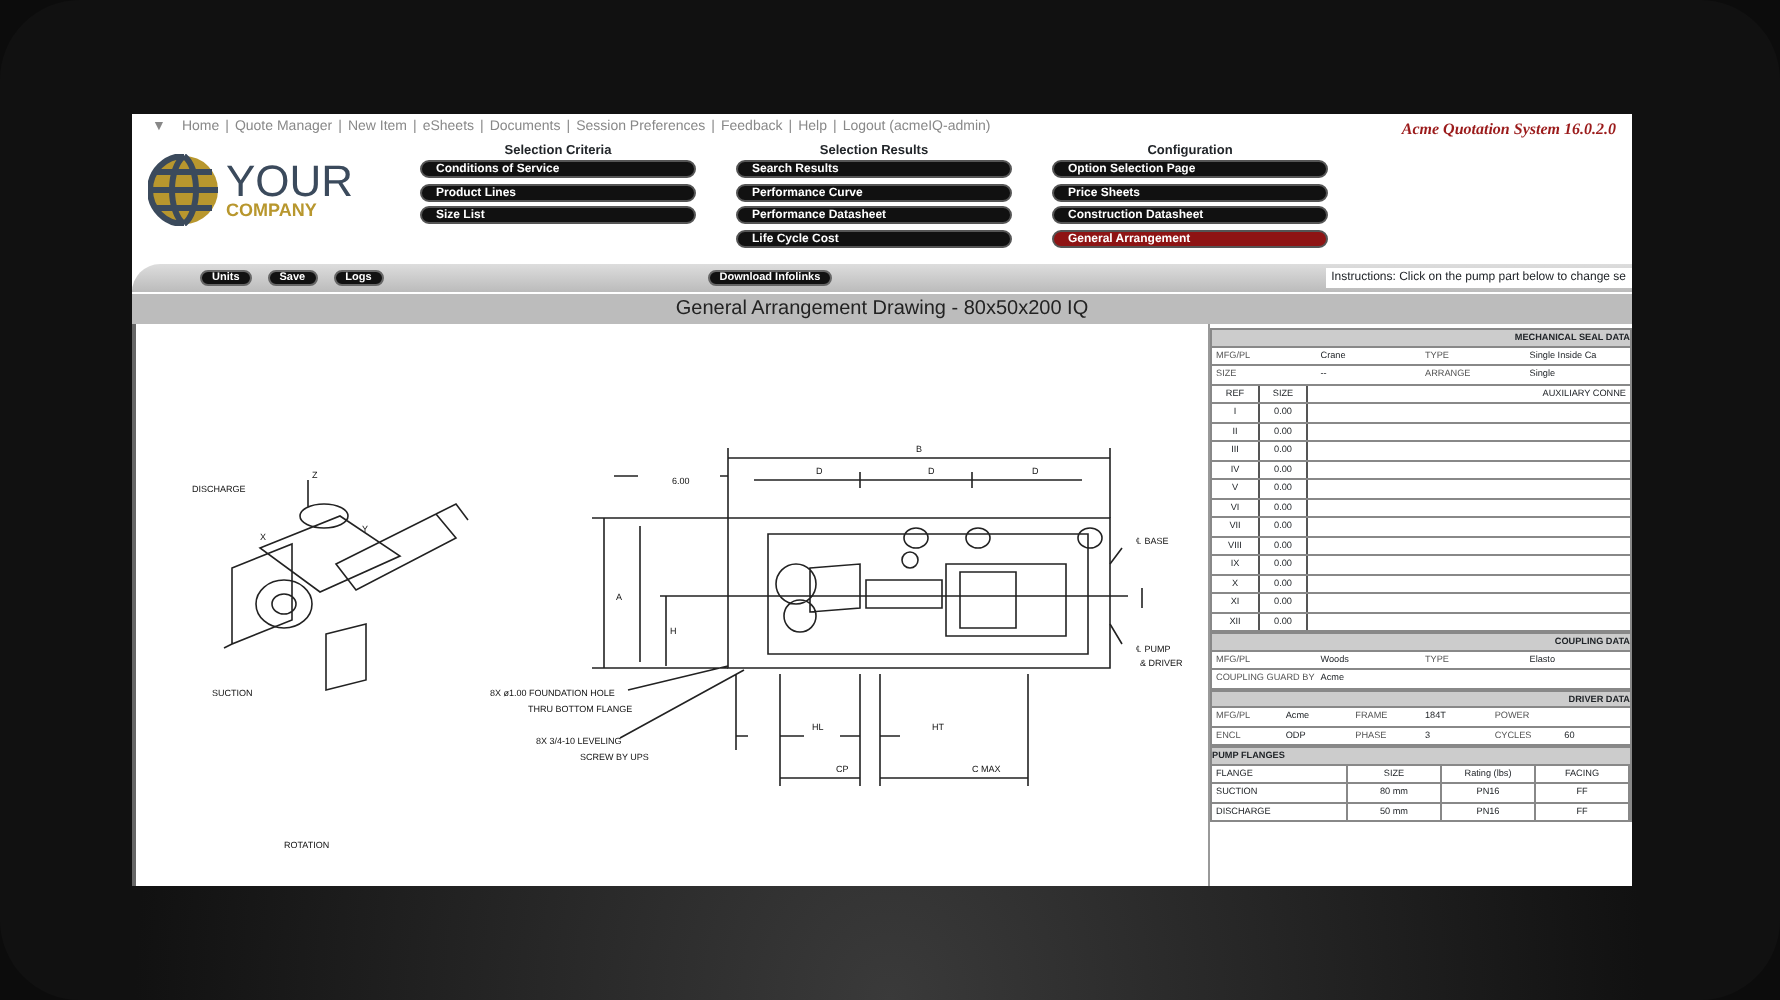  What do you see at coordinates (184, 190) in the screenshot?
I see `globe-logo-icon` at bounding box center [184, 190].